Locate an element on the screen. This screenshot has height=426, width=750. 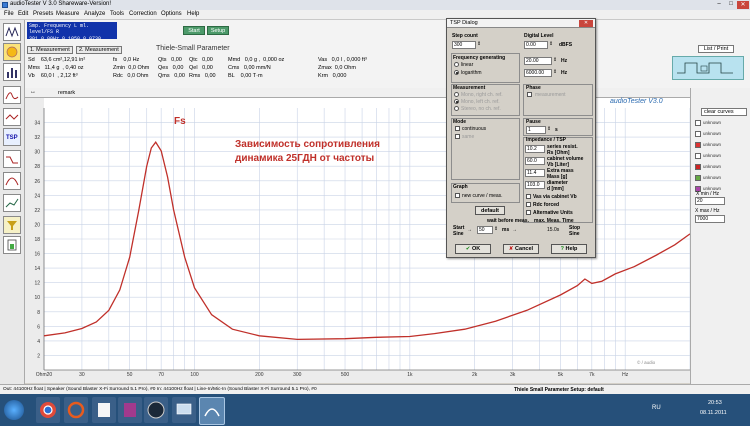
app-o-icon is located at coordinates (76, 410).